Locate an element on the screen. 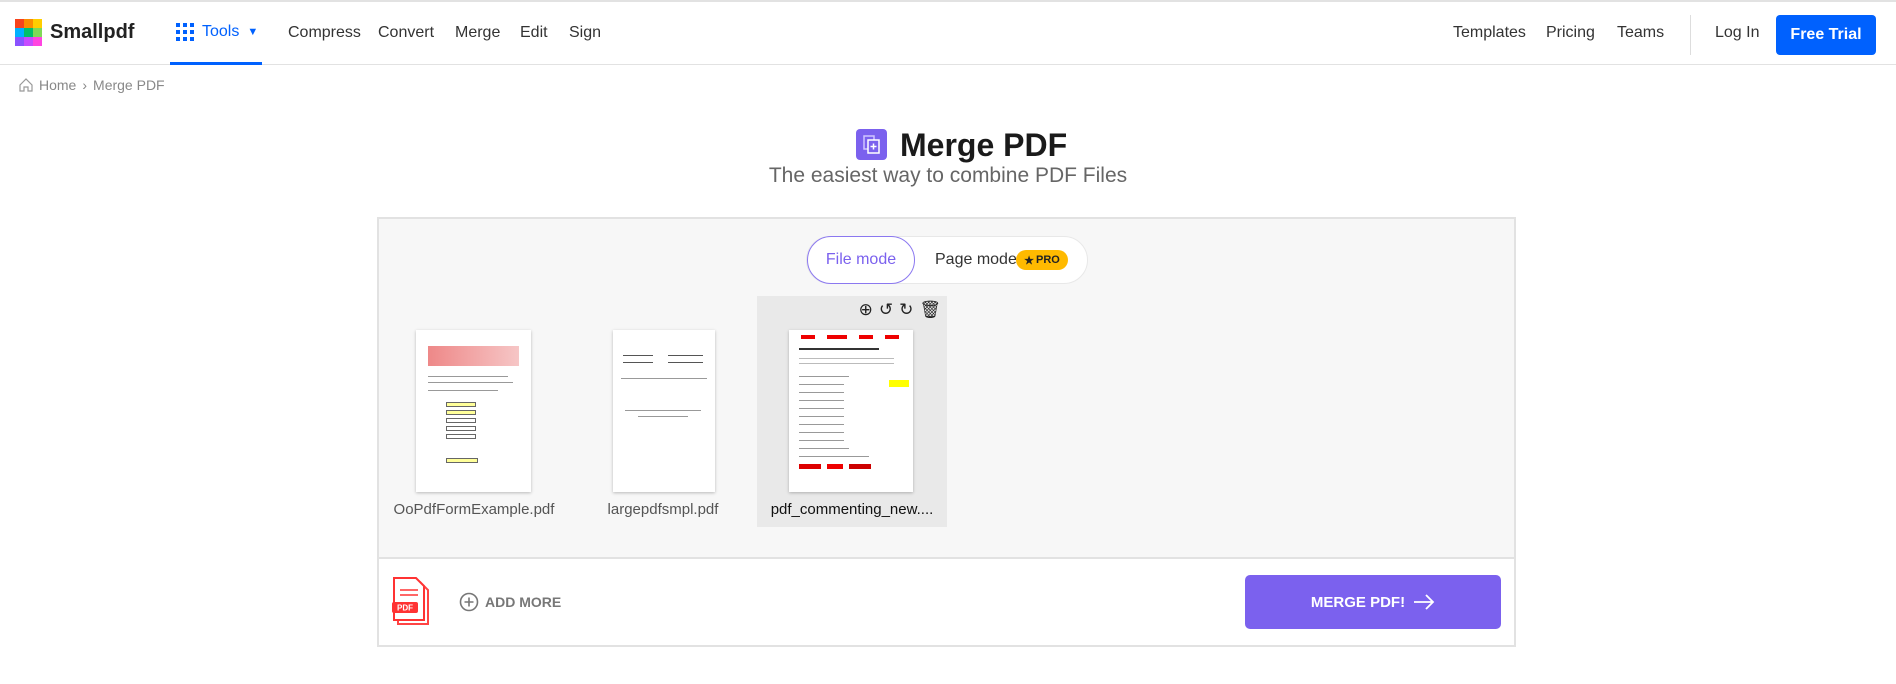  add-more-button: ADD MORE is located at coordinates (510, 602).